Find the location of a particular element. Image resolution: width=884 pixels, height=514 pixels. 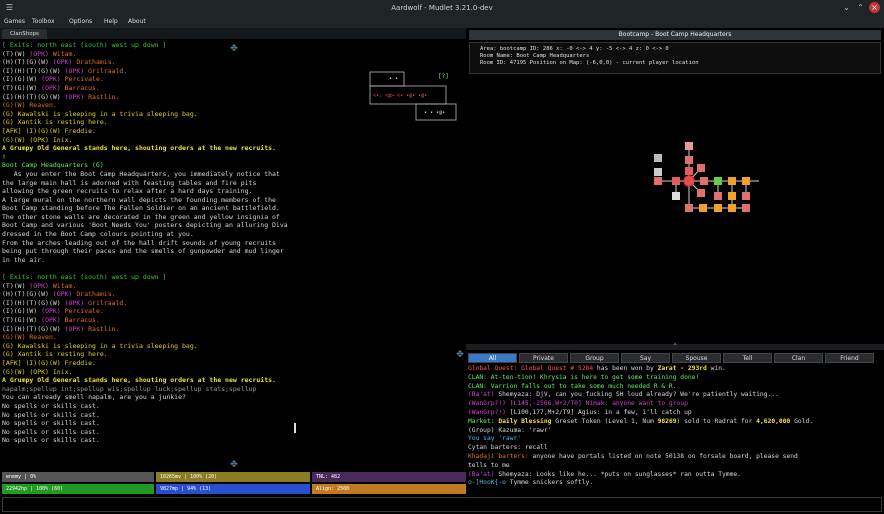

room-desc-line: in the air. is located at coordinates (24, 259).